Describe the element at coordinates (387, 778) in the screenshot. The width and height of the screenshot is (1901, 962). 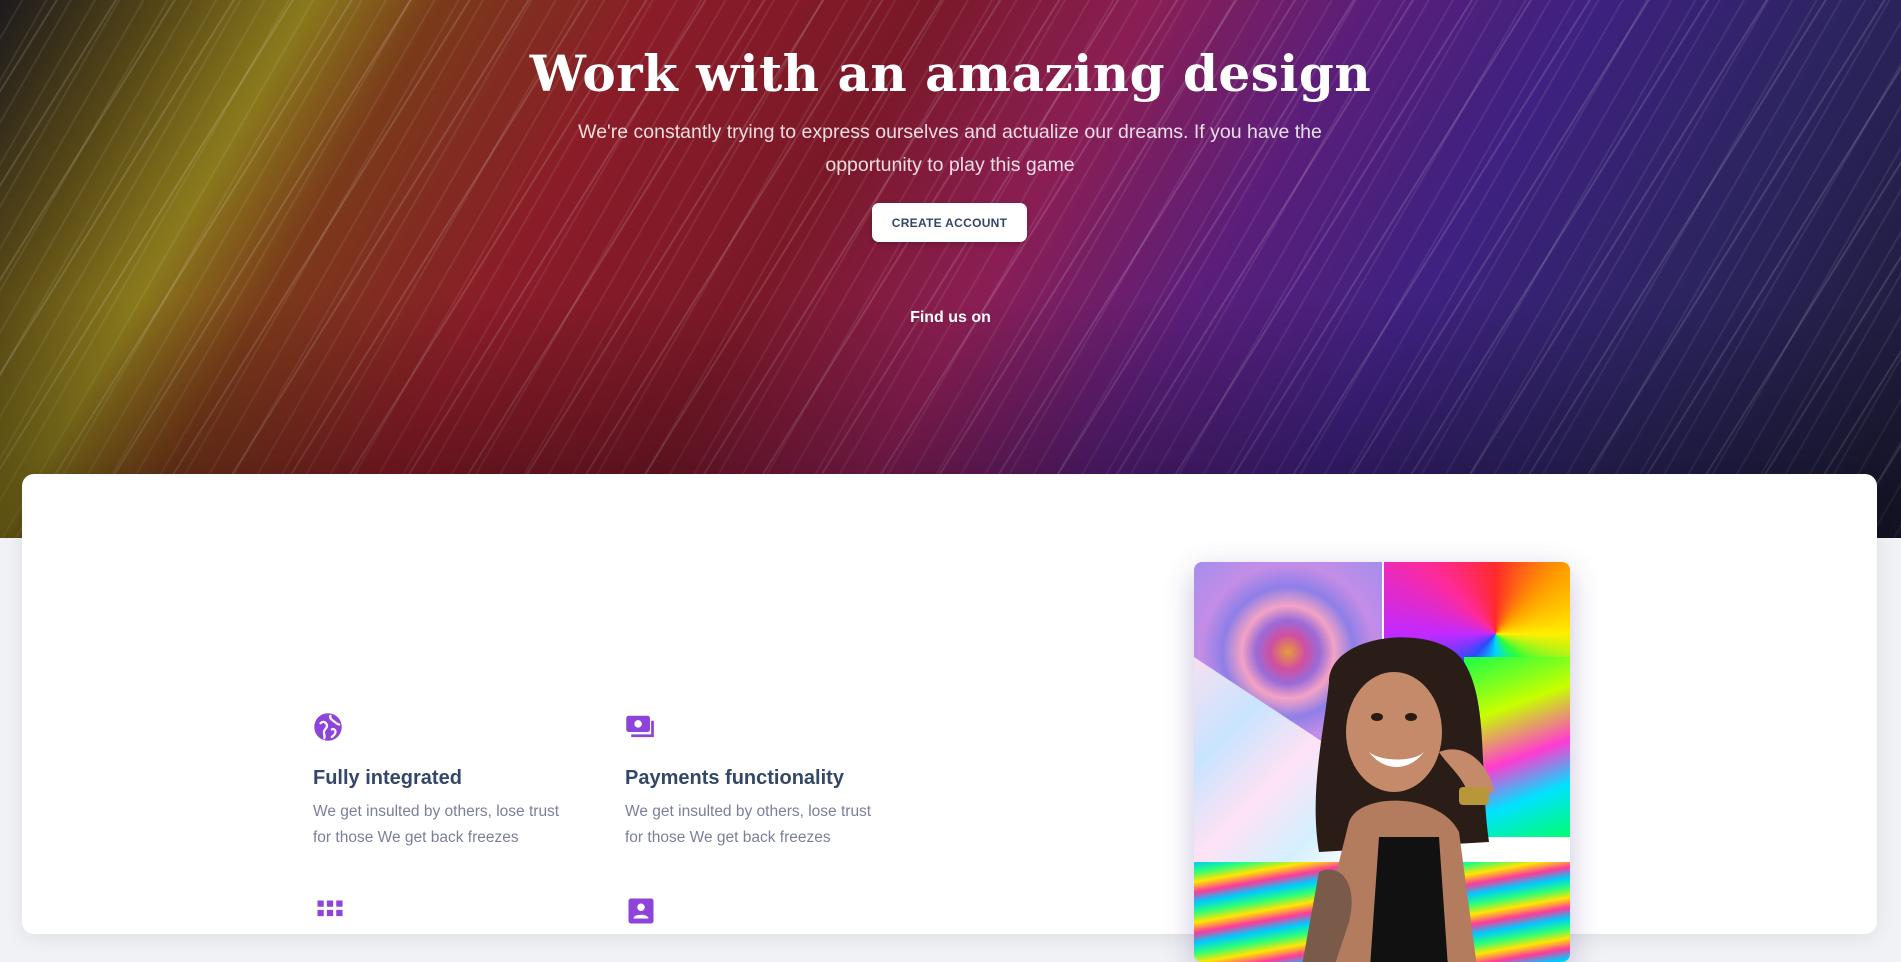
I see `feature-title: Fully integrated` at that location.